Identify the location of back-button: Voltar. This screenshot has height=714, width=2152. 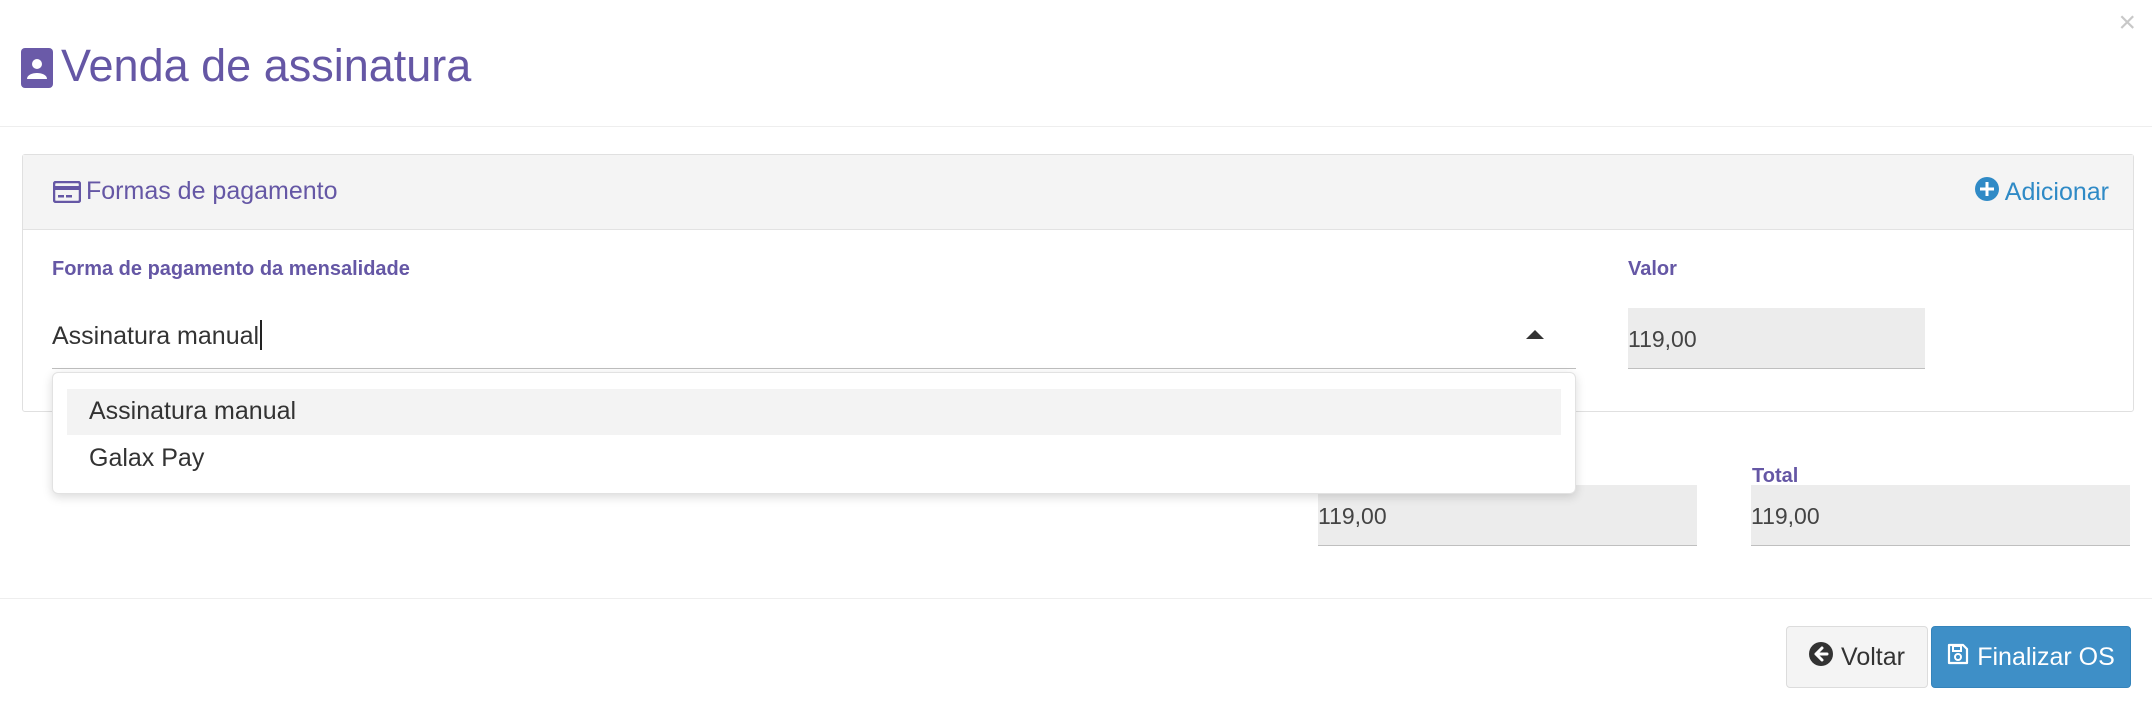
(1857, 657).